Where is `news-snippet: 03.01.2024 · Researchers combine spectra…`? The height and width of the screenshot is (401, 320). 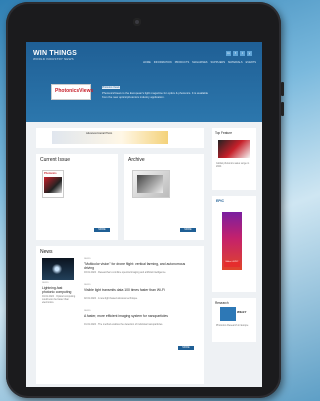 news-snippet: 03.01.2024 · Researchers combine spectra… is located at coordinates (125, 272).